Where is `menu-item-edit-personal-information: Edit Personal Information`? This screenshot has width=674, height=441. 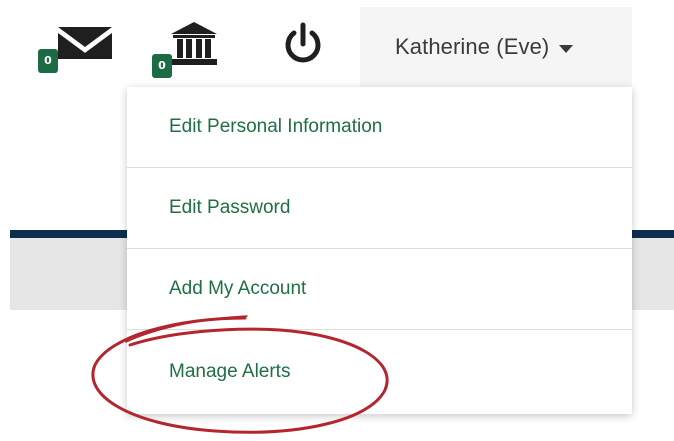
menu-item-edit-personal-information: Edit Personal Information is located at coordinates (379, 127).